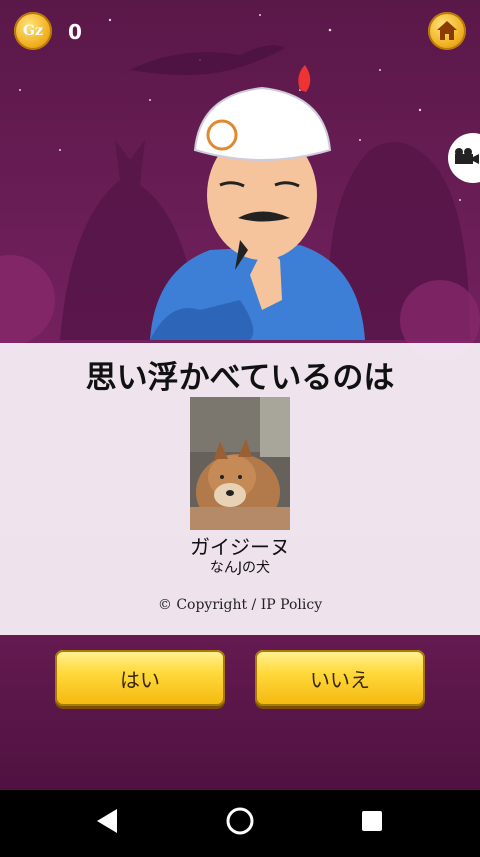 The image size is (480, 857). What do you see at coordinates (240, 378) in the screenshot?
I see `panel-title: 思い浮かべているのは` at bounding box center [240, 378].